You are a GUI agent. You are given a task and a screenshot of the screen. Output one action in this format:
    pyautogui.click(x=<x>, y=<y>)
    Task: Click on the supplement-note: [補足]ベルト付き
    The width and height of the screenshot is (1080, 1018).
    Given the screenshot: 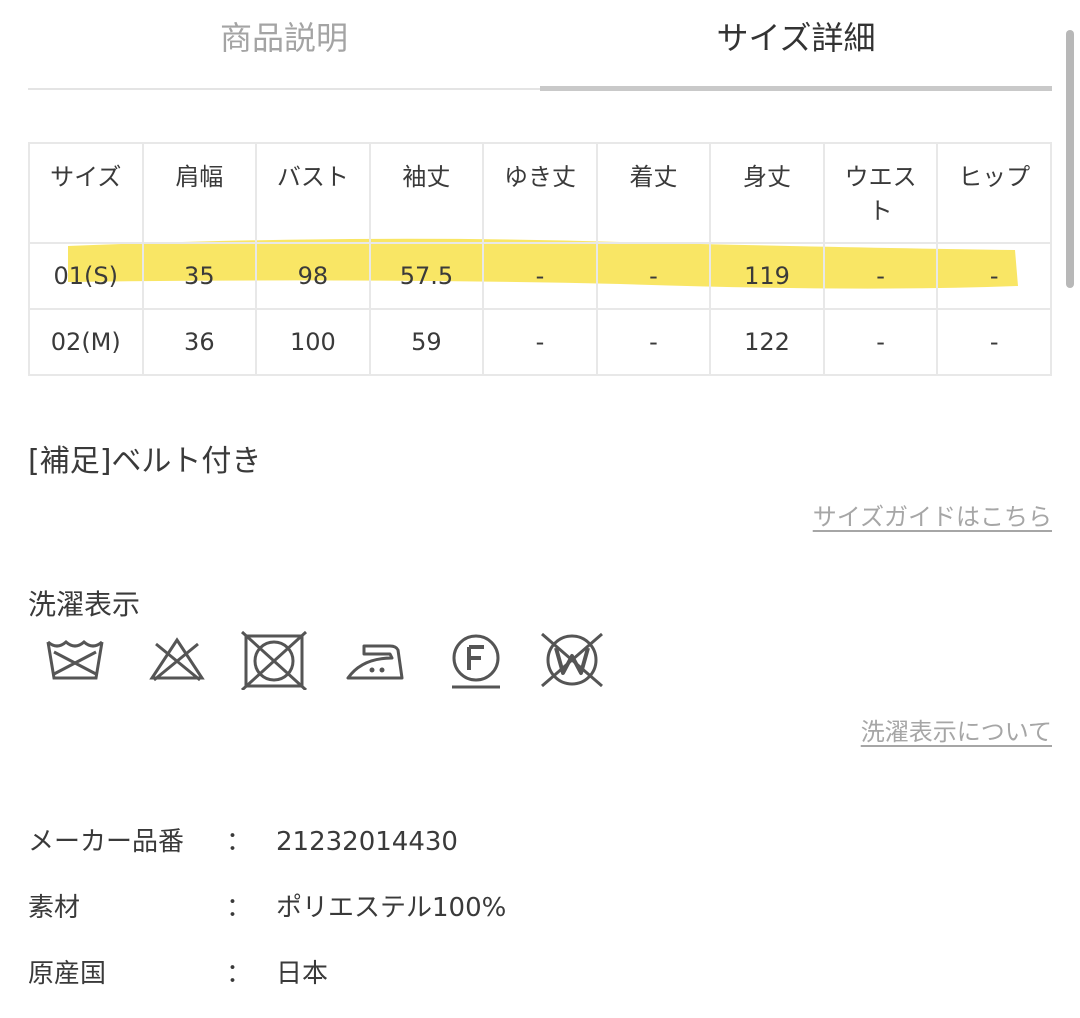 What is the action you would take?
    pyautogui.click(x=145, y=461)
    